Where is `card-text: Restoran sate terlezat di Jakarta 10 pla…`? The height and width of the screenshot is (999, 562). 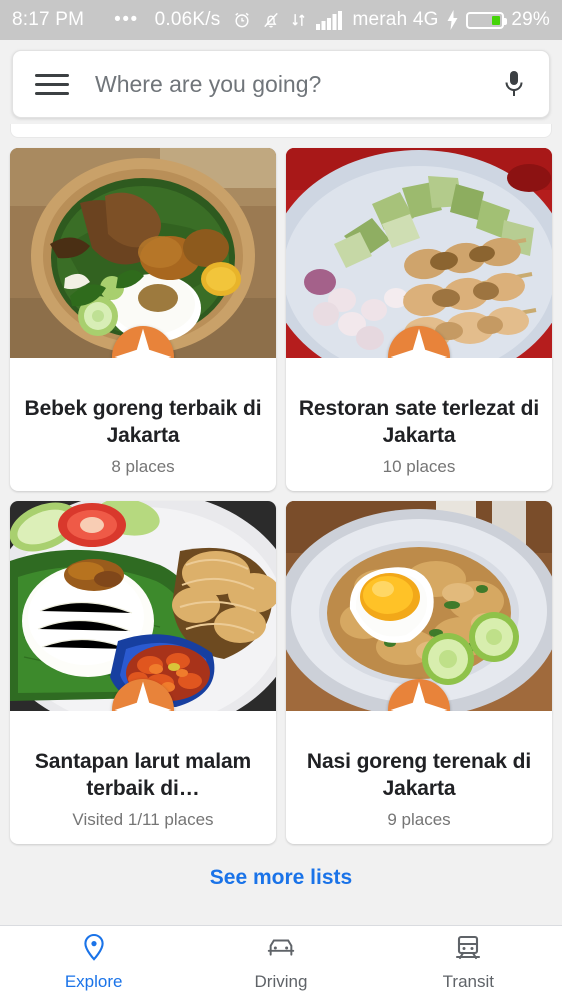 card-text: Restoran sate terlezat di Jakarta 10 pla… is located at coordinates (419, 417).